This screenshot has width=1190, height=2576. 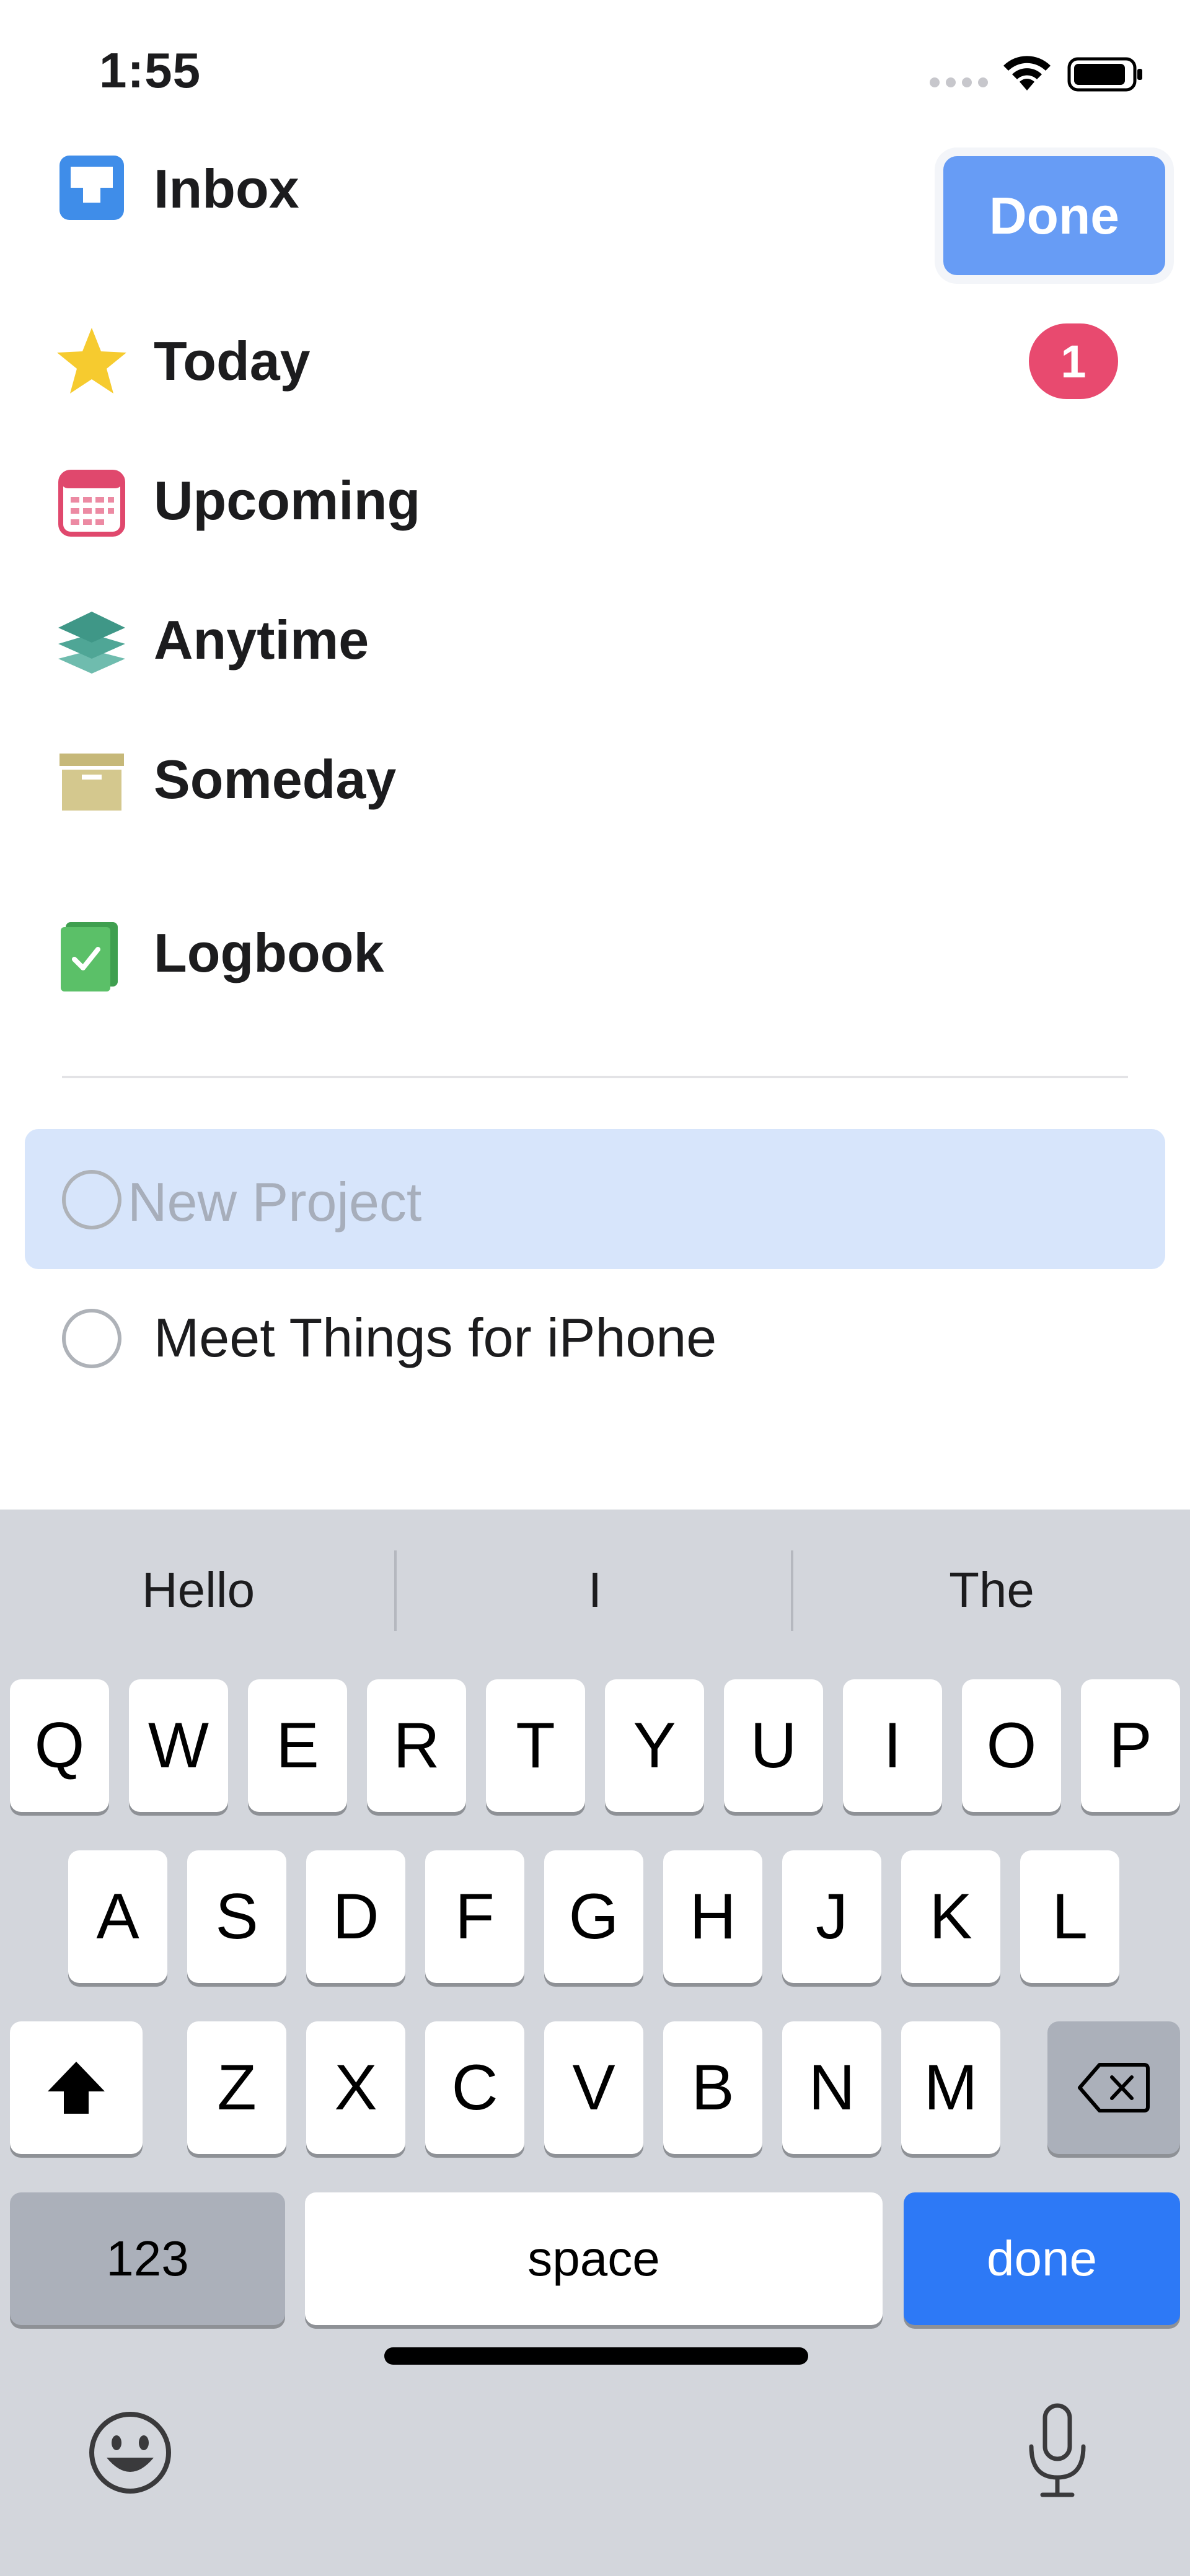 I want to click on home-indicator, so click(x=596, y=2356).